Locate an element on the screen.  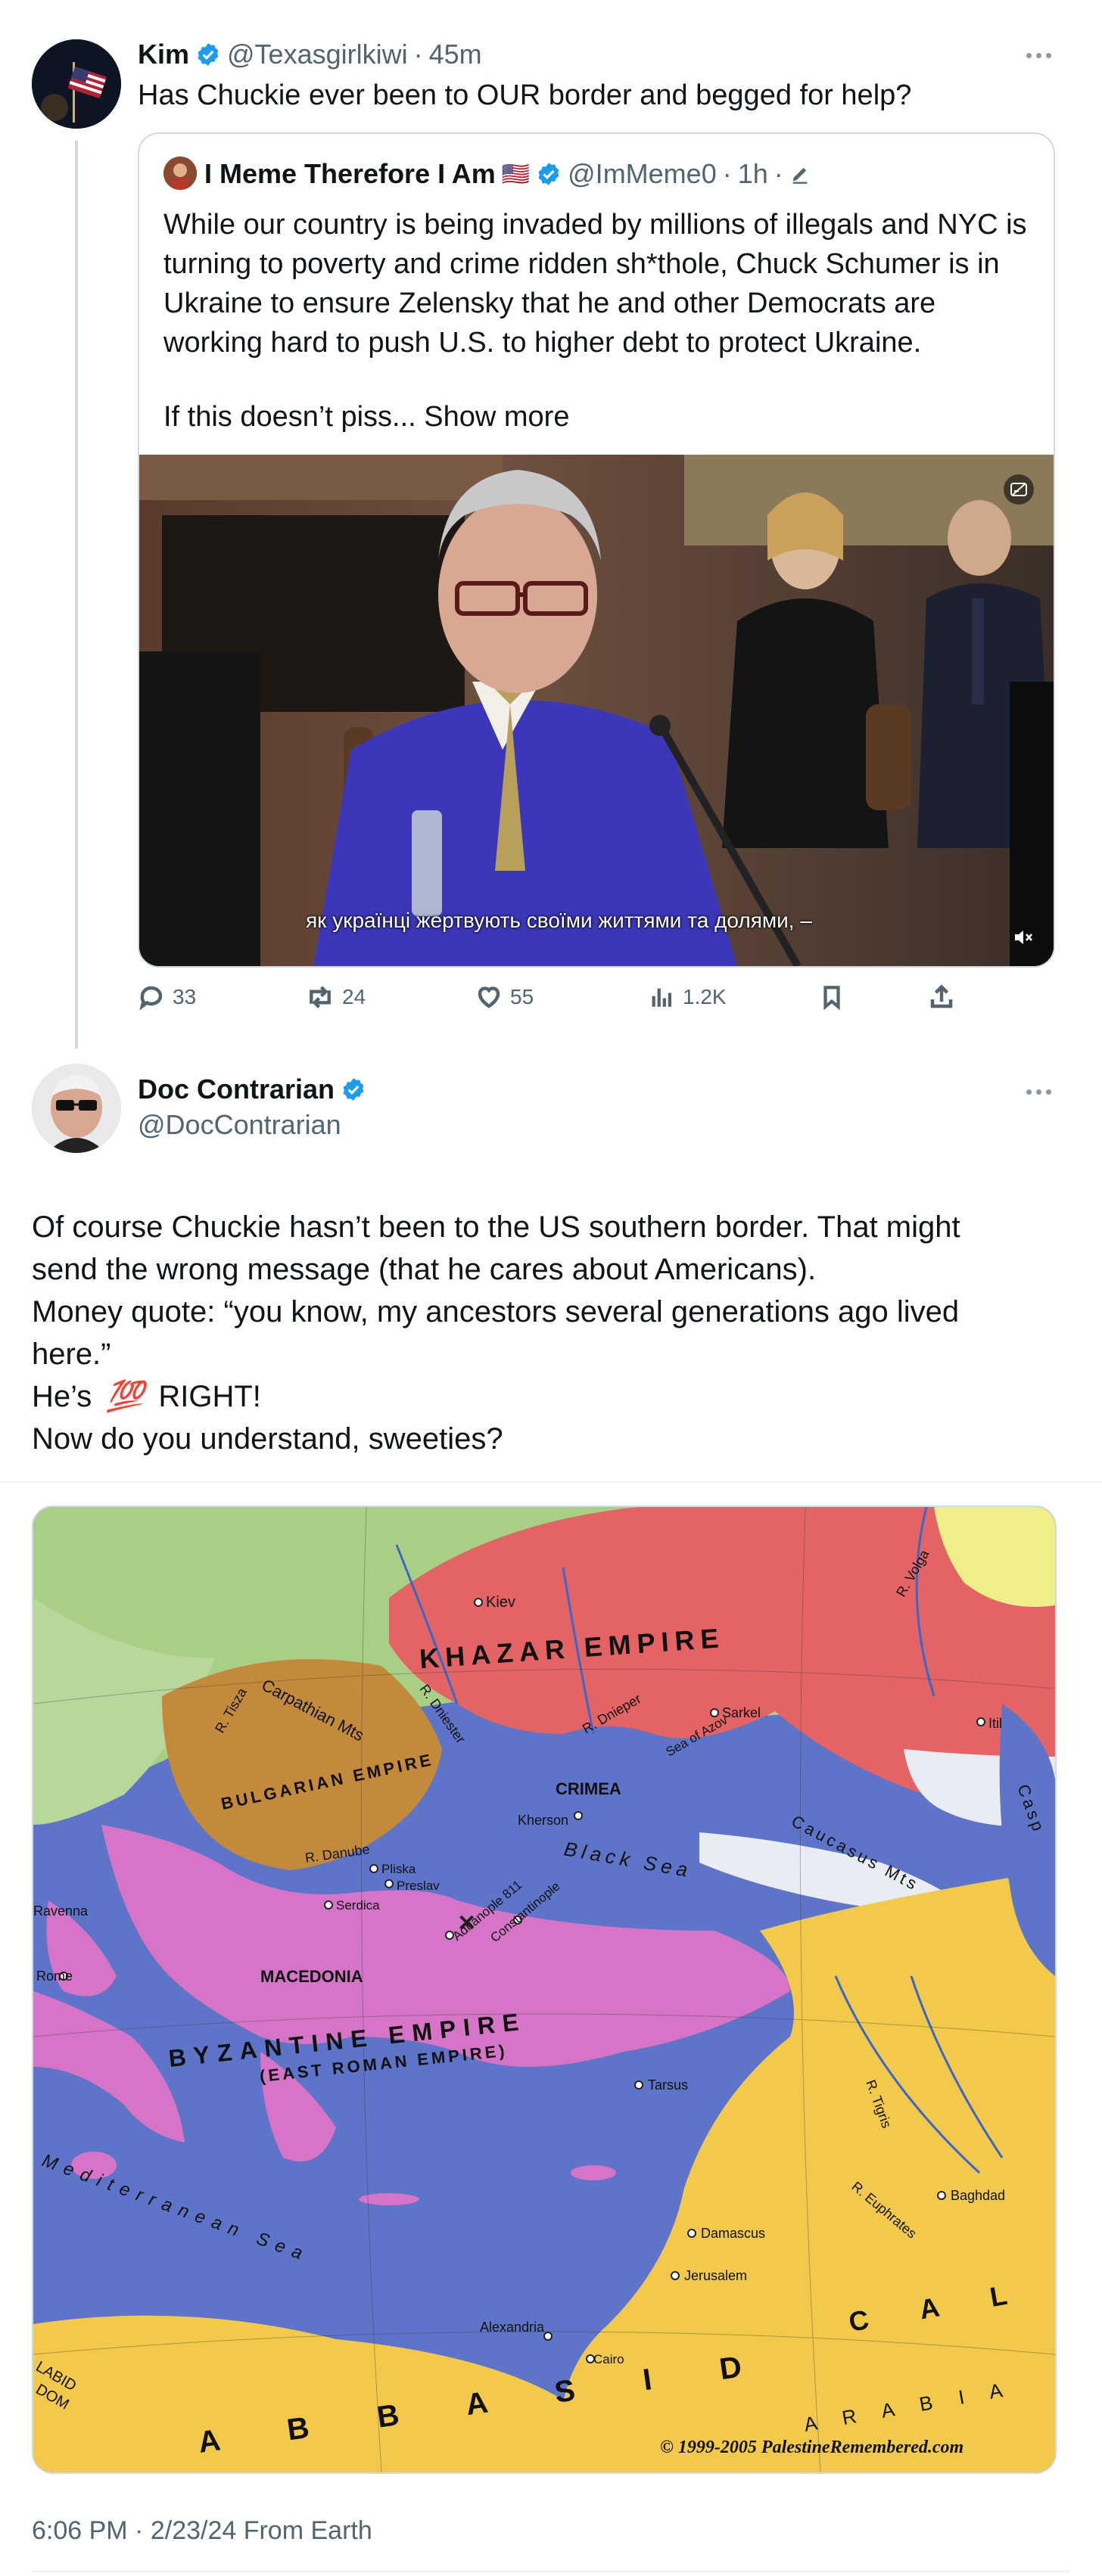
like-count: 55 is located at coordinates (522, 996).